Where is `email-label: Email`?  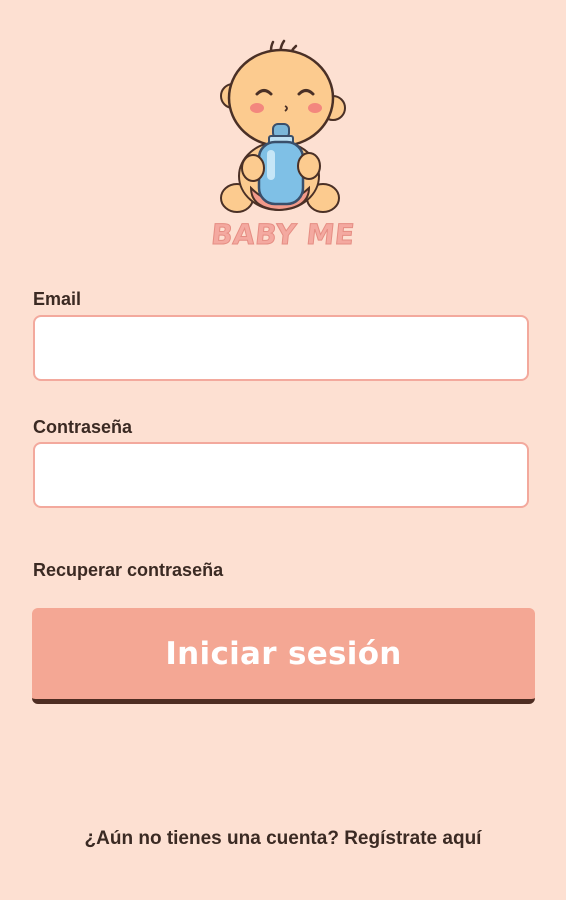 email-label: Email is located at coordinates (57, 299).